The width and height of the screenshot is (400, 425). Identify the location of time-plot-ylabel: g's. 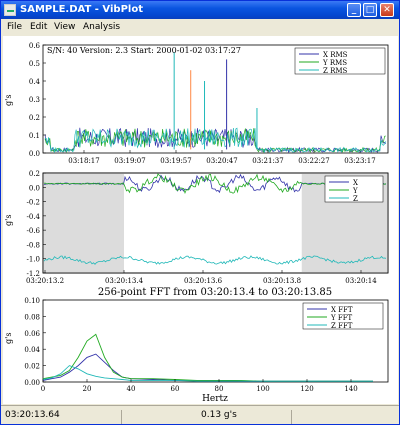
(8, 220).